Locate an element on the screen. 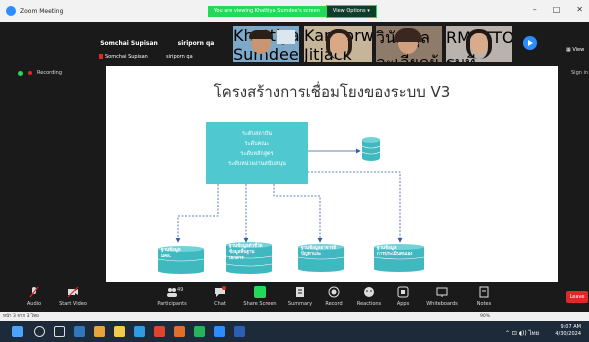  central-database-icon is located at coordinates (371, 149).